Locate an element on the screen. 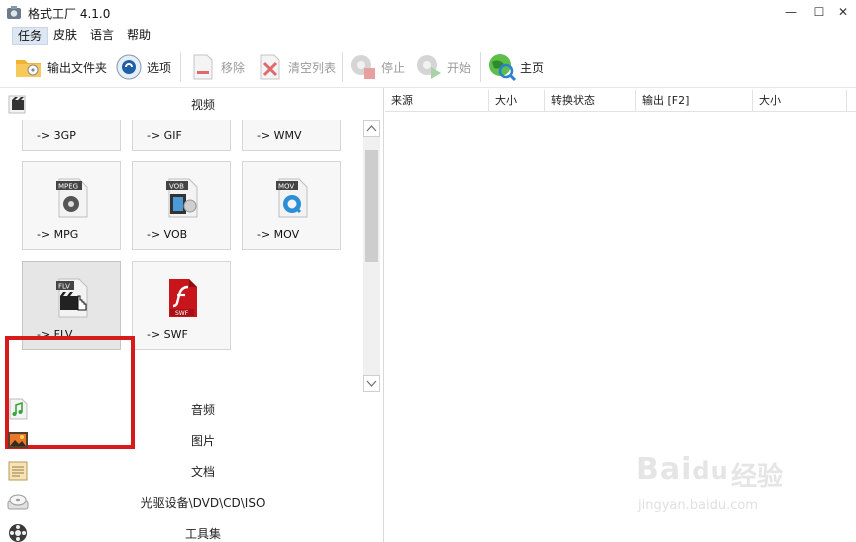 This screenshot has width=856, height=542. start-button: 开始 is located at coordinates (442, 67).